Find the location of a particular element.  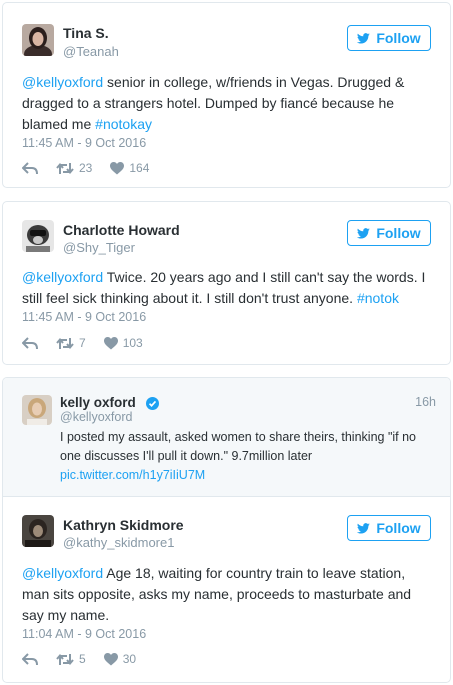

media-link: pic.twitter.com/h1y7iIiU7M is located at coordinates (132, 475).